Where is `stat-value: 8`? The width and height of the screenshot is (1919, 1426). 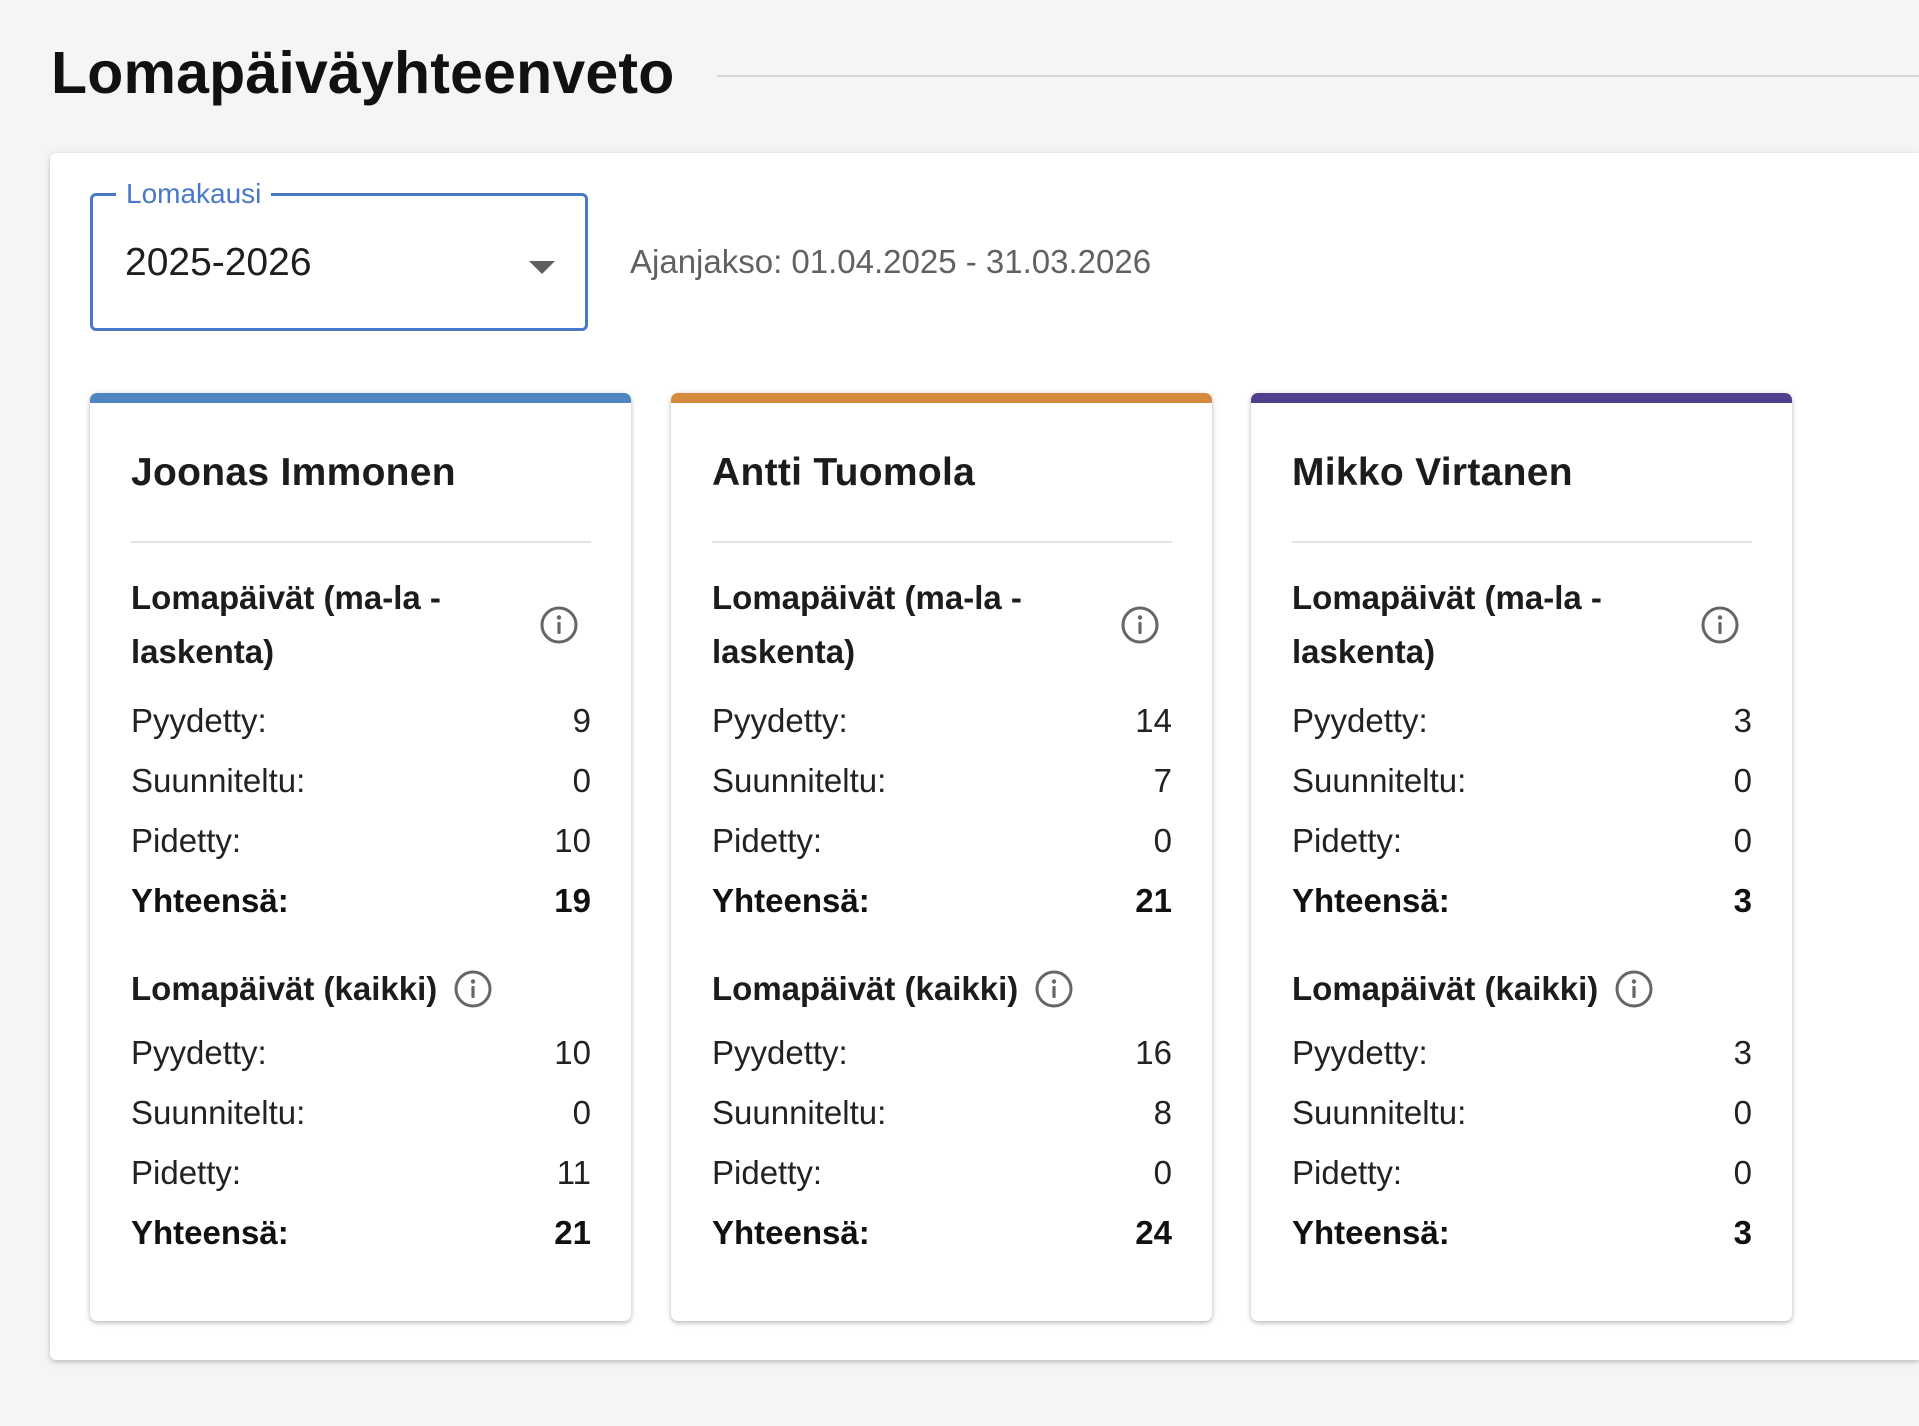 stat-value: 8 is located at coordinates (1162, 1112).